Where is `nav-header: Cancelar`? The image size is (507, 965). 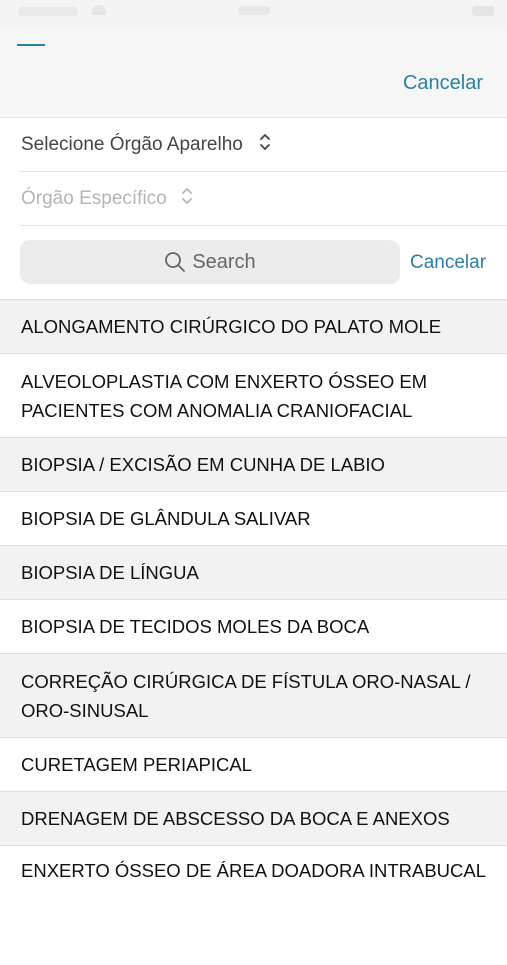
nav-header: Cancelar is located at coordinates (253, 72).